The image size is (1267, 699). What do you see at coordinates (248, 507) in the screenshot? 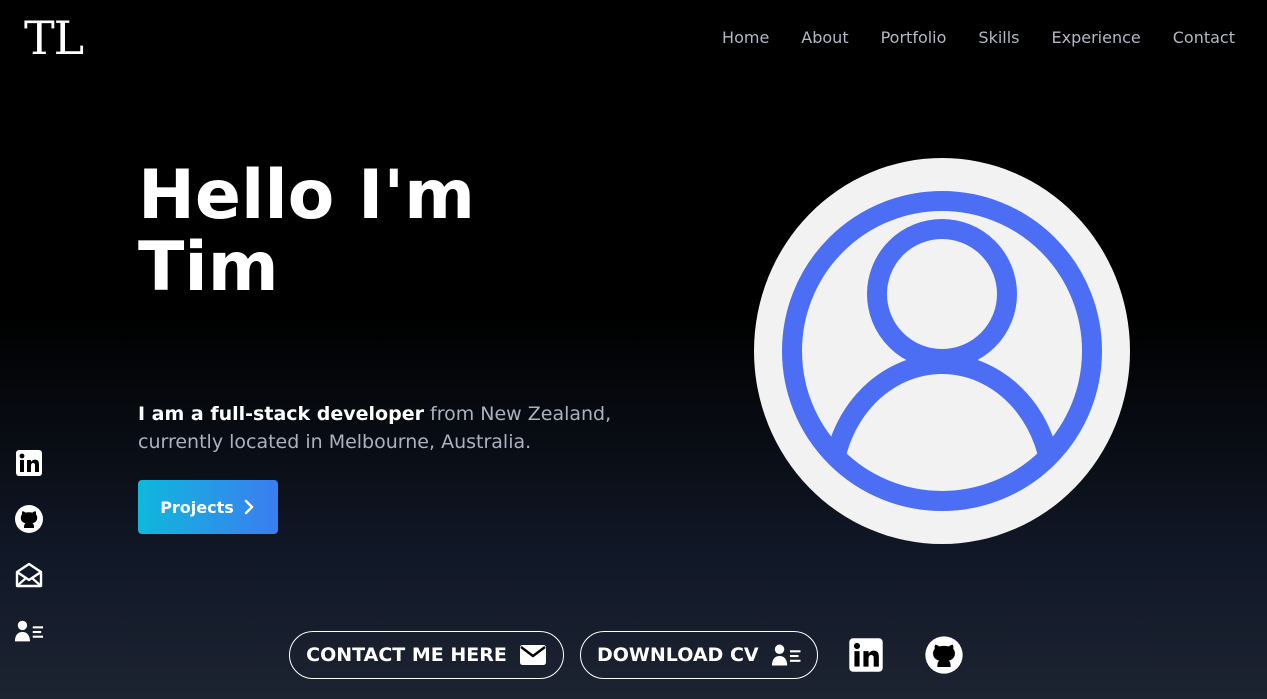
I see `chevron-right-icon` at bounding box center [248, 507].